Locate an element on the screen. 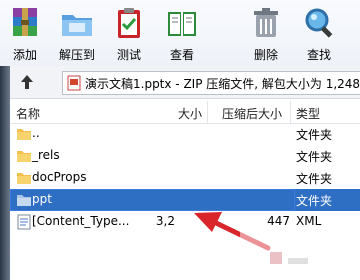 Image resolution: width=360 pixels, height=280 pixels. add-button-label: 添加 is located at coordinates (24, 55).